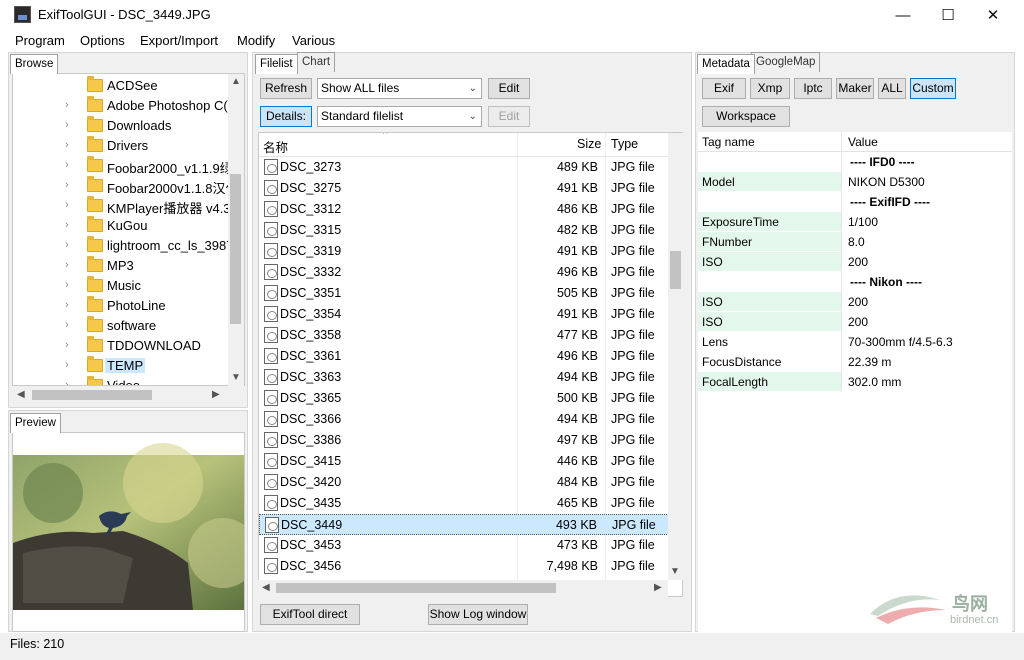 The height and width of the screenshot is (660, 1024). What do you see at coordinates (123, 326) in the screenshot?
I see `folder-item: › software` at bounding box center [123, 326].